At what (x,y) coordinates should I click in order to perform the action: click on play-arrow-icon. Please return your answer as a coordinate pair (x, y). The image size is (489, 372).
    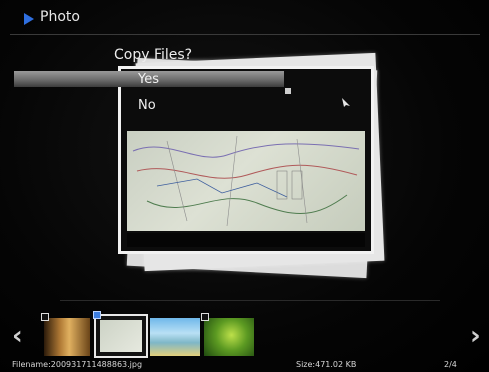
    Looking at the image, I should click on (29, 19).